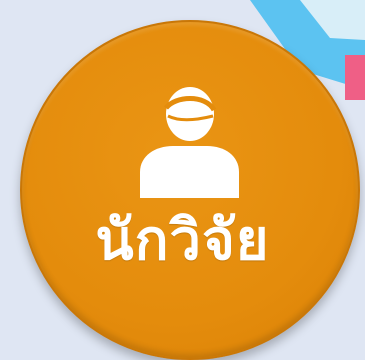 This screenshot has height=360, width=365. I want to click on user-icon, so click(189, 142).